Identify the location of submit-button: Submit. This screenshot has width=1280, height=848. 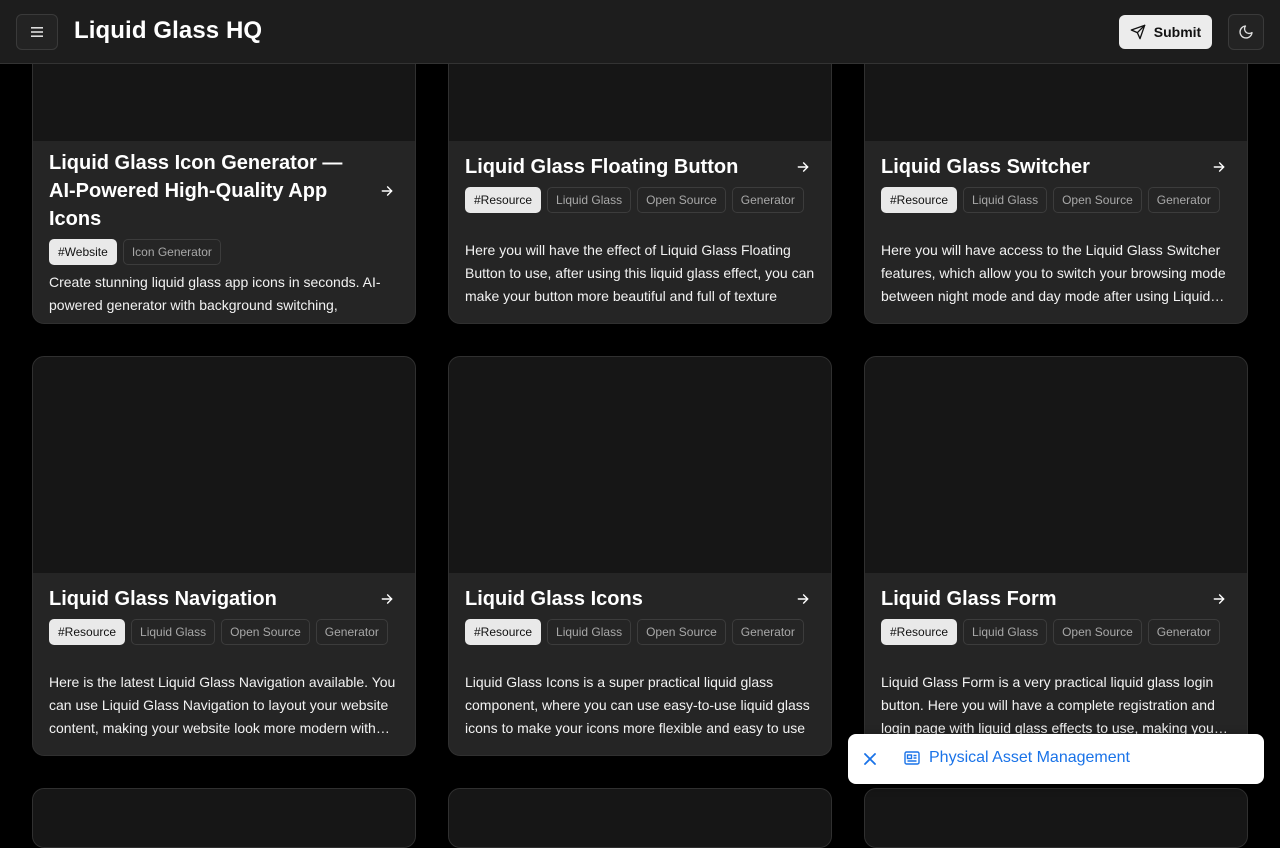
(1165, 32).